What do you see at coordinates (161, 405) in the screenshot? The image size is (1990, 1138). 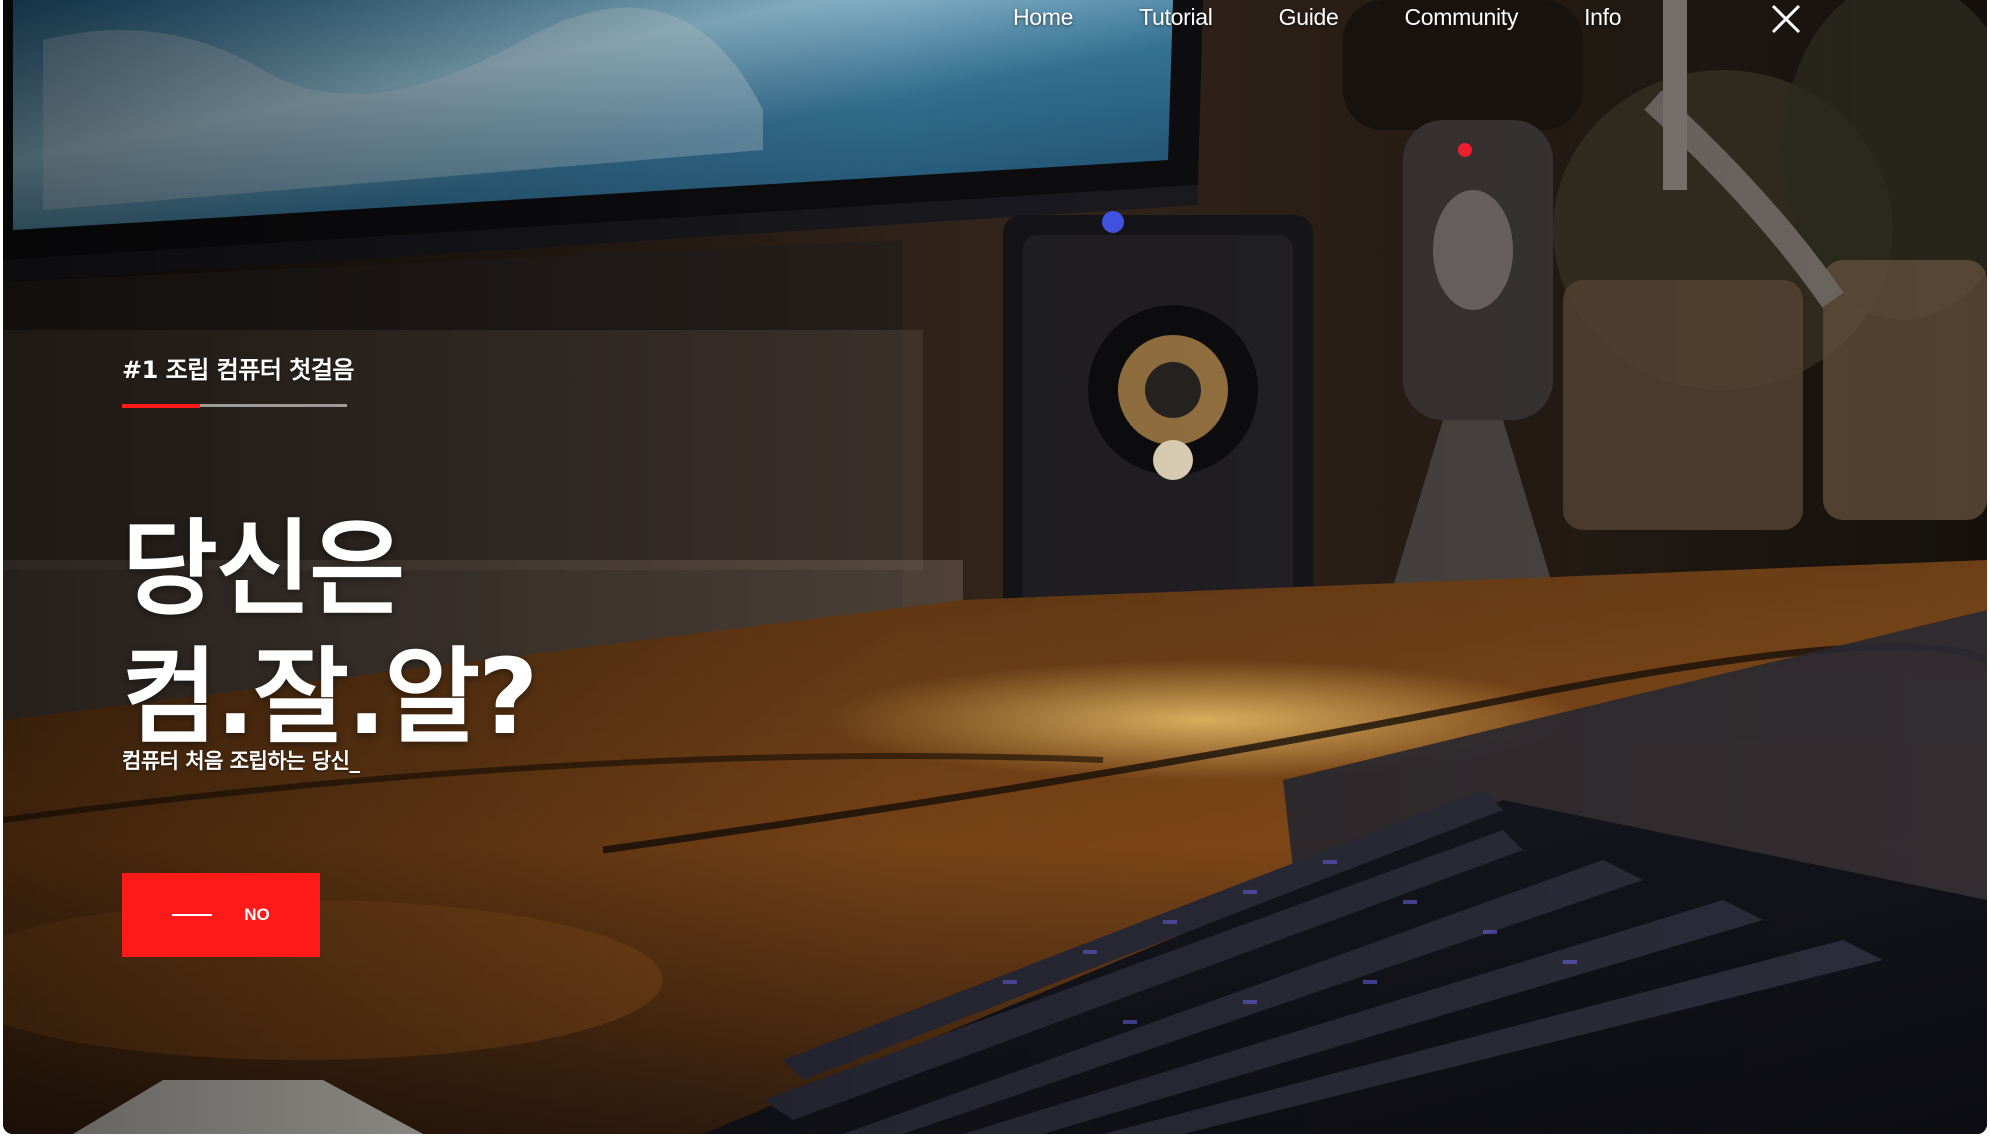 I see `underline-accent` at bounding box center [161, 405].